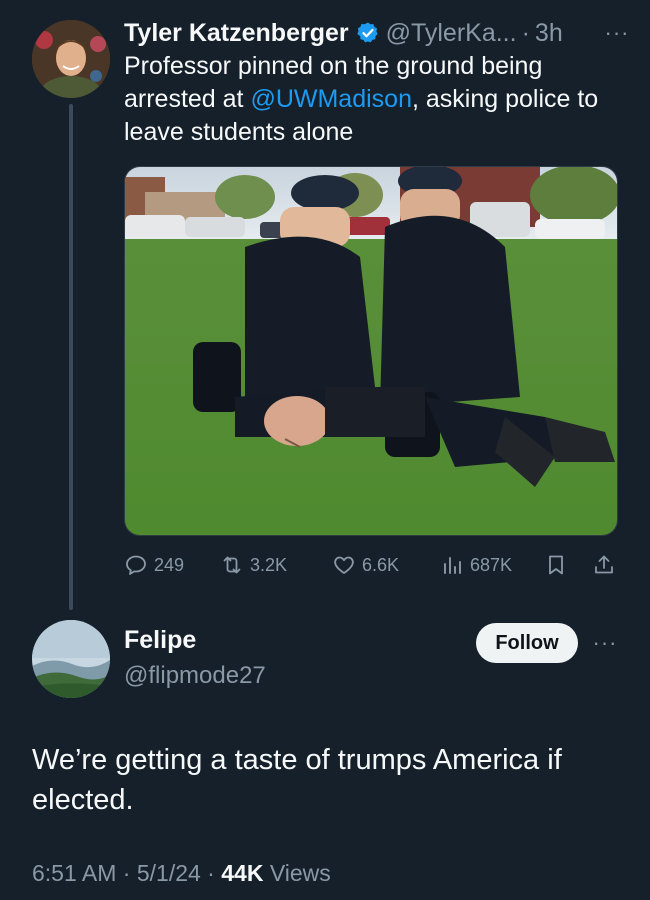 This screenshot has height=900, width=650. What do you see at coordinates (269, 564) in the screenshot?
I see `repost-count: 3.2K` at bounding box center [269, 564].